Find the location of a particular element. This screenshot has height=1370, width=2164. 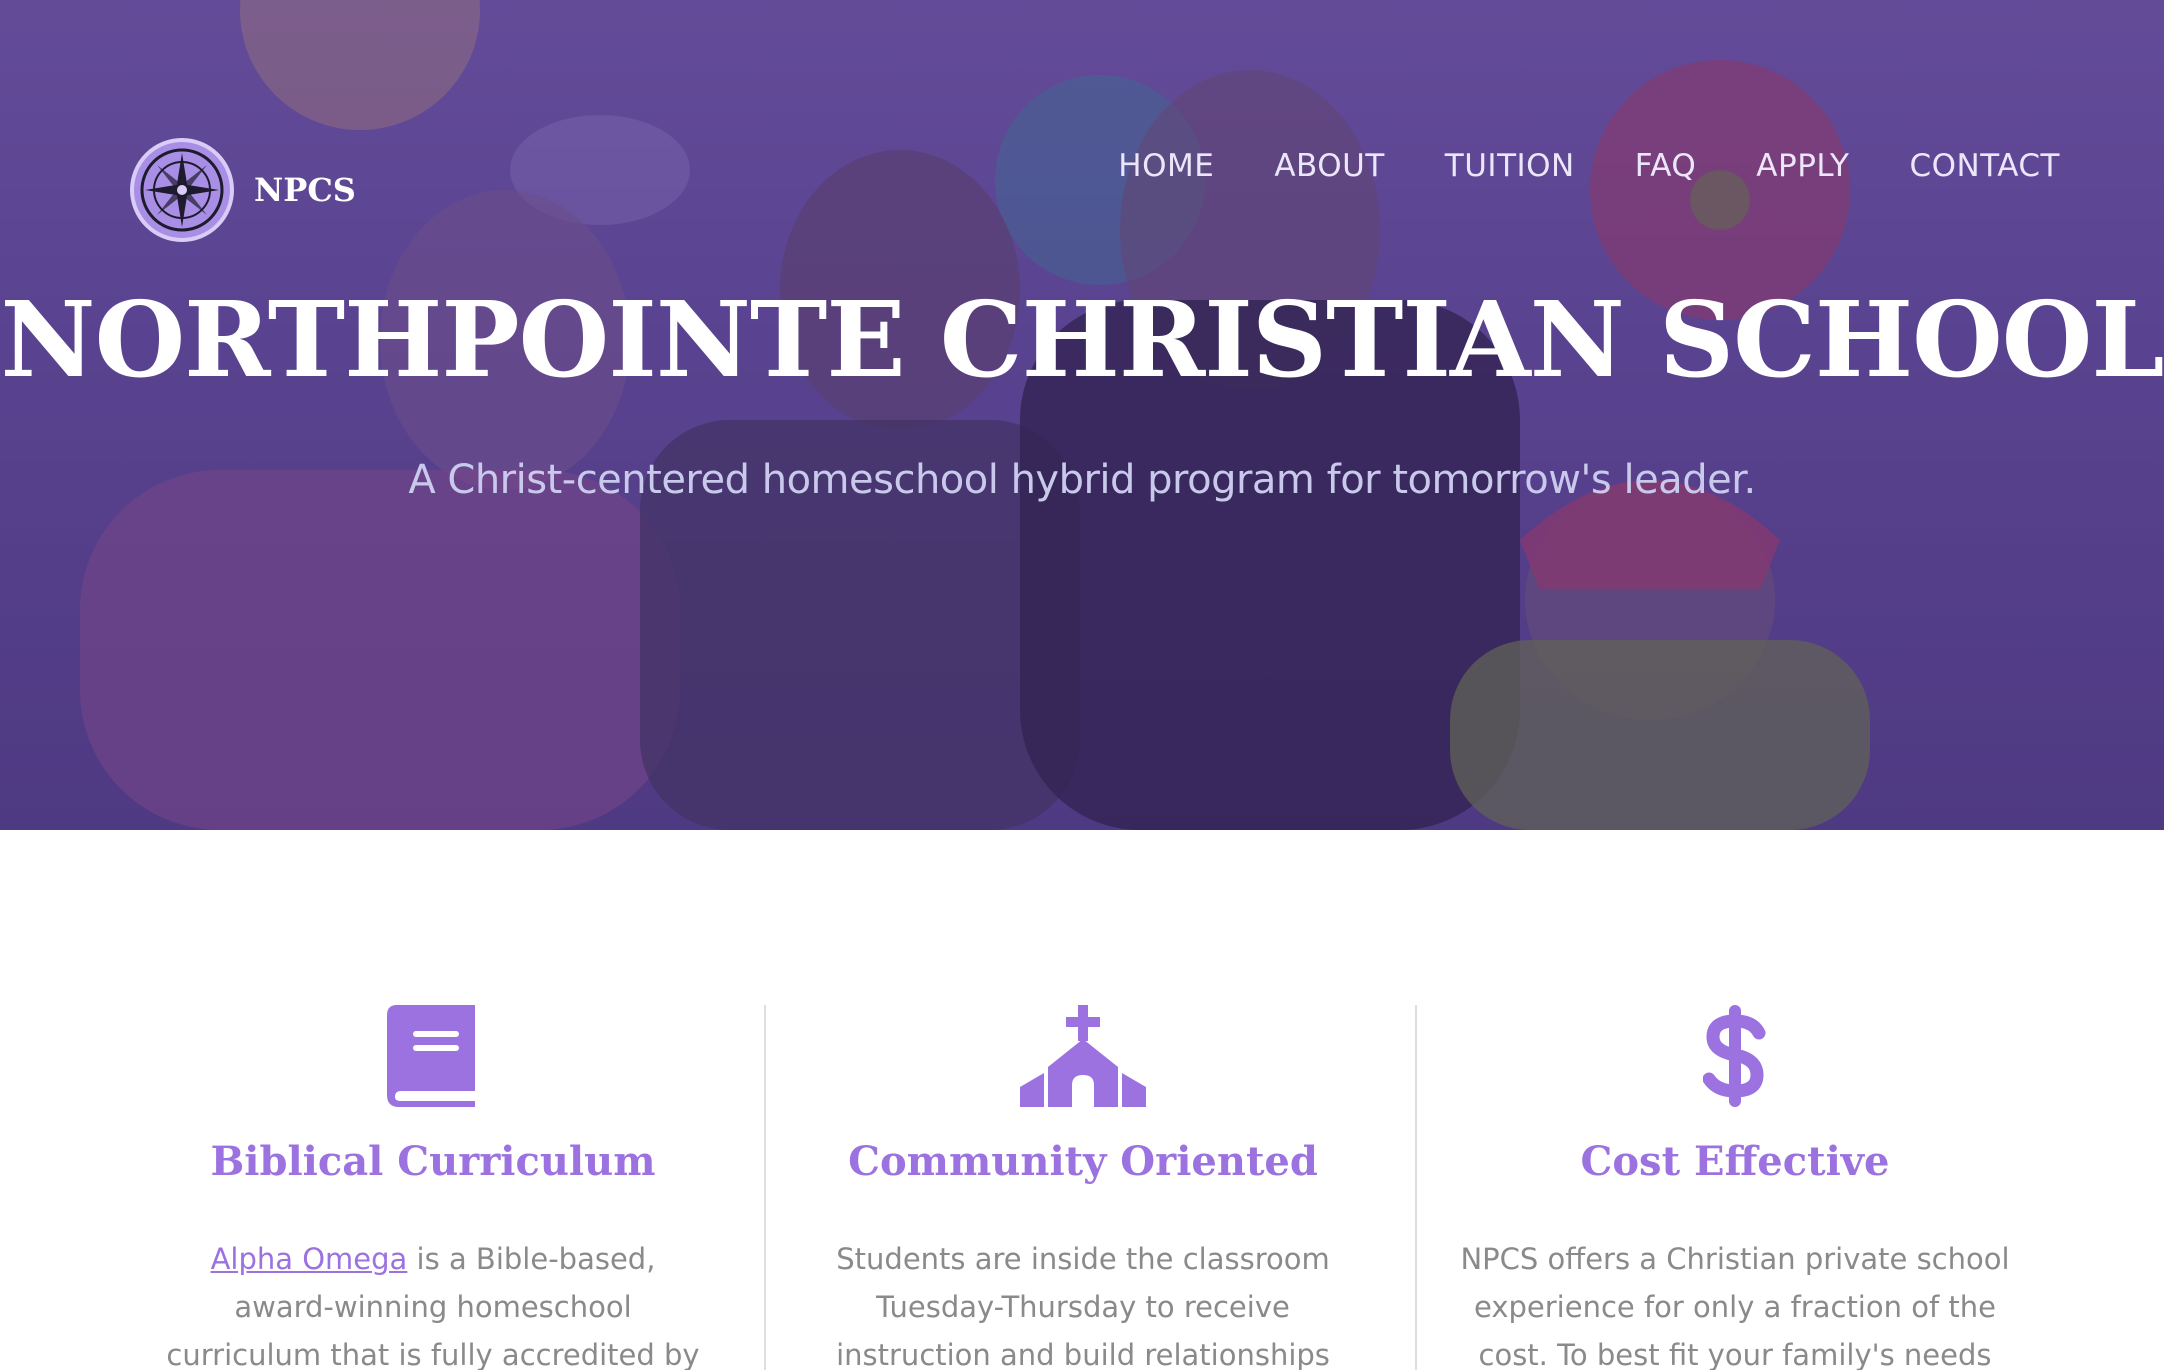

nav-apply: APPLY is located at coordinates (1802, 166).